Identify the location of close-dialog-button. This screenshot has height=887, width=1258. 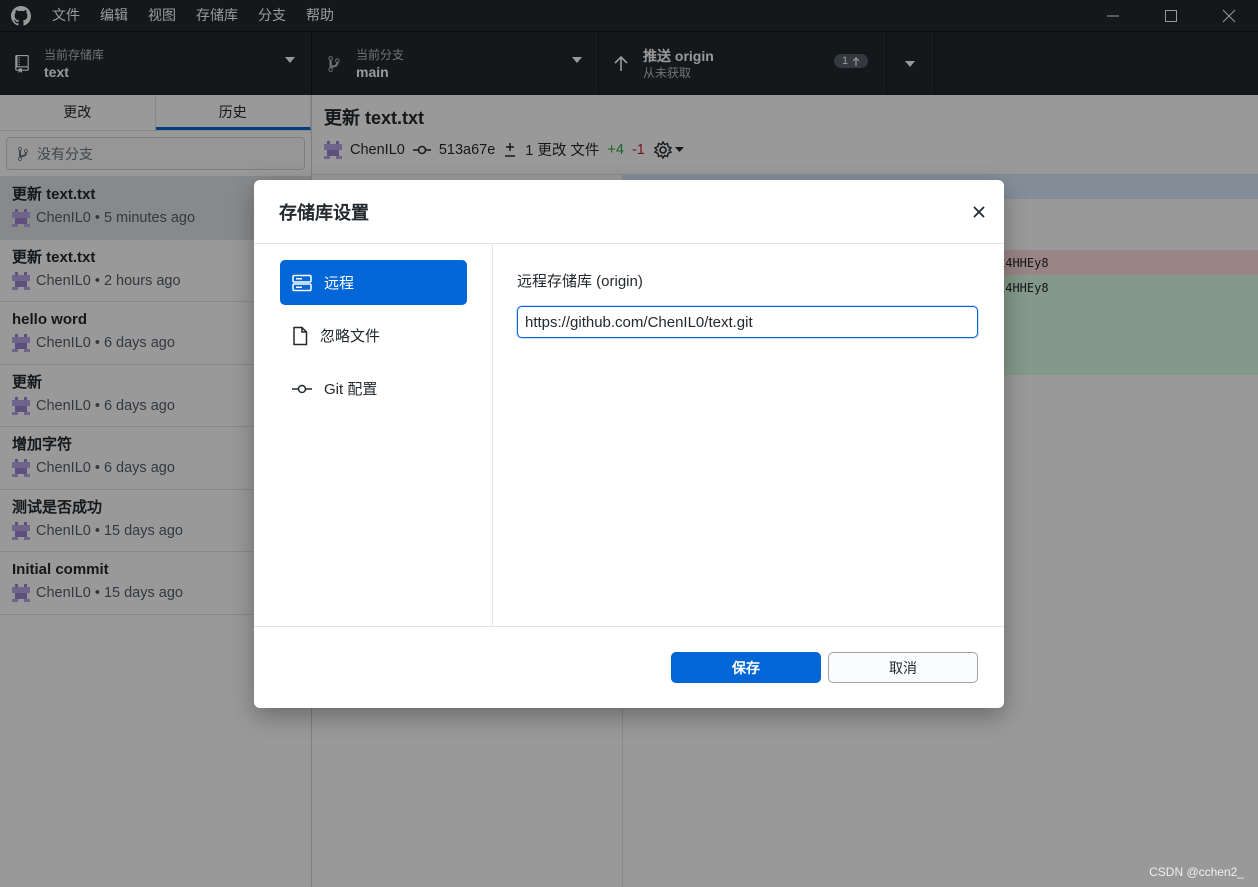
(979, 212).